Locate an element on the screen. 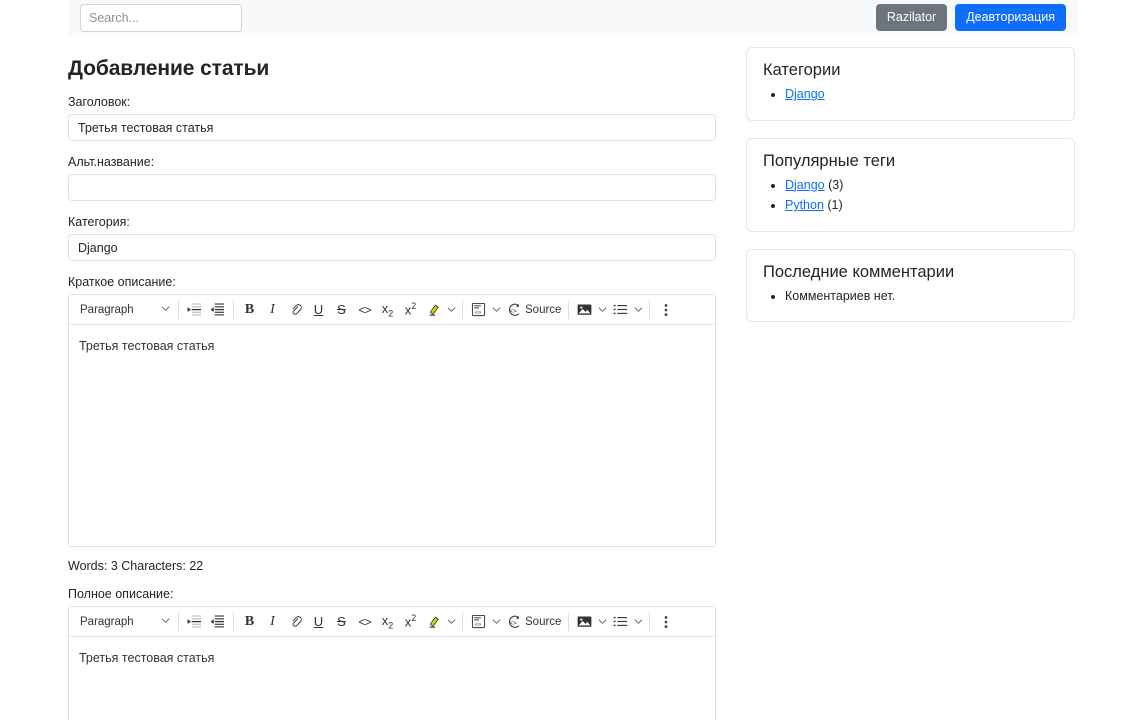 The width and height of the screenshot is (1126, 720). editor-toolbar: Paragraph B I U S <> x2 x2 <> <> Source is located at coordinates (392, 622).